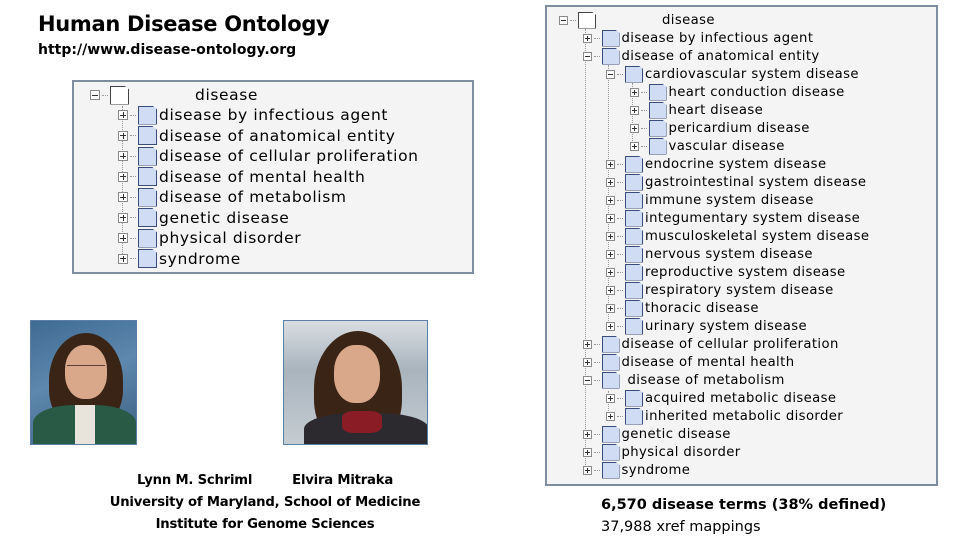  What do you see at coordinates (709, 254) in the screenshot?
I see `tree-node: nervous system disease` at bounding box center [709, 254].